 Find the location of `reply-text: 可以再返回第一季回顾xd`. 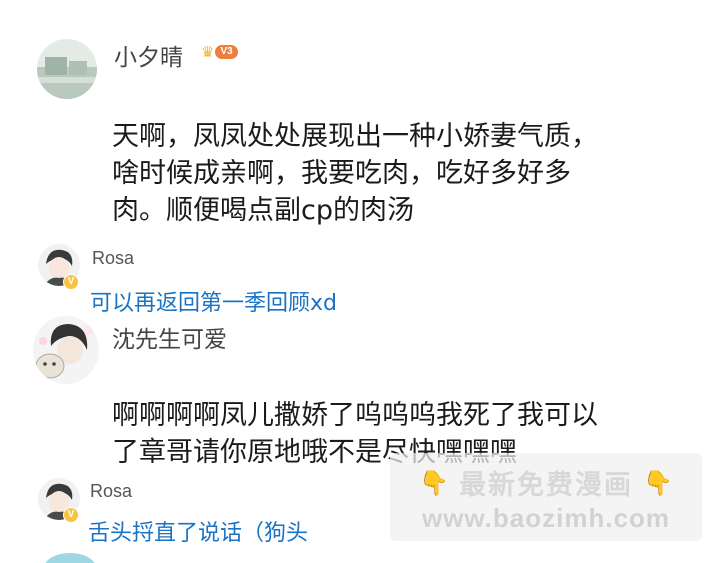

reply-text: 可以再返回第一季回顾xd is located at coordinates (213, 301).